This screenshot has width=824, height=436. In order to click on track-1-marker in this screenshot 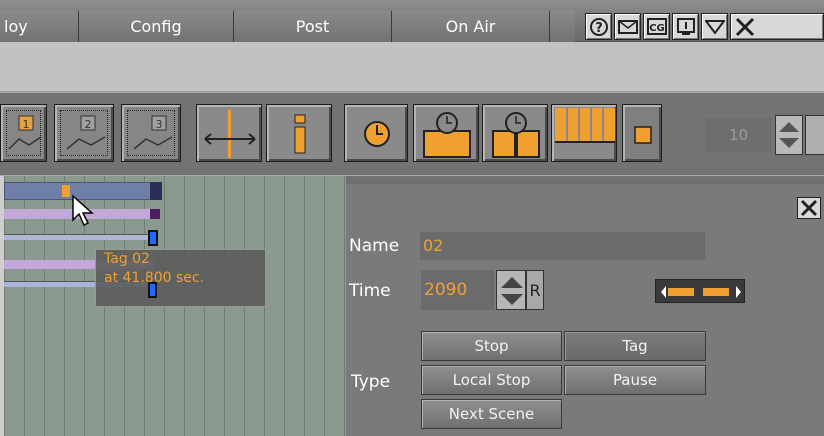, I will do `click(66, 191)`.